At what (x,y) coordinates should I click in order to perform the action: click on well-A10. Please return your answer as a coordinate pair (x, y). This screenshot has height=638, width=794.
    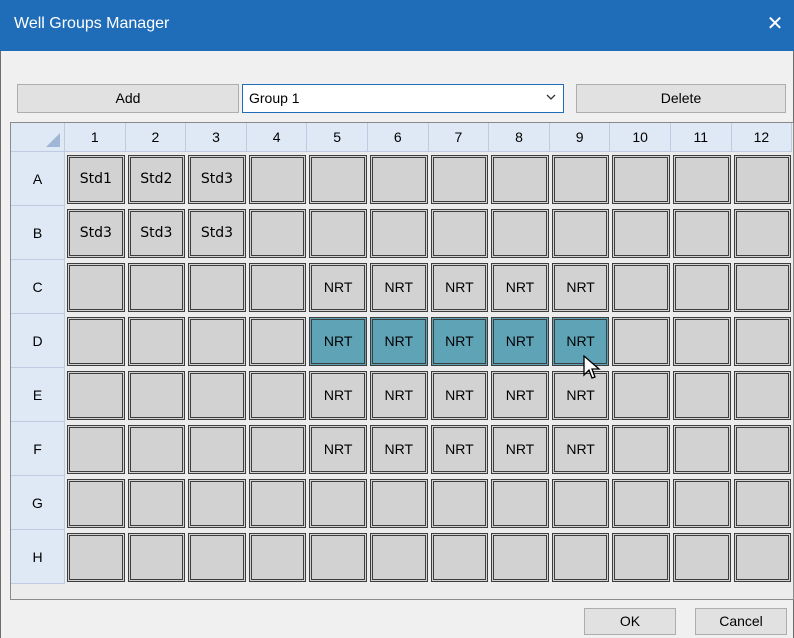
    Looking at the image, I should click on (641, 179).